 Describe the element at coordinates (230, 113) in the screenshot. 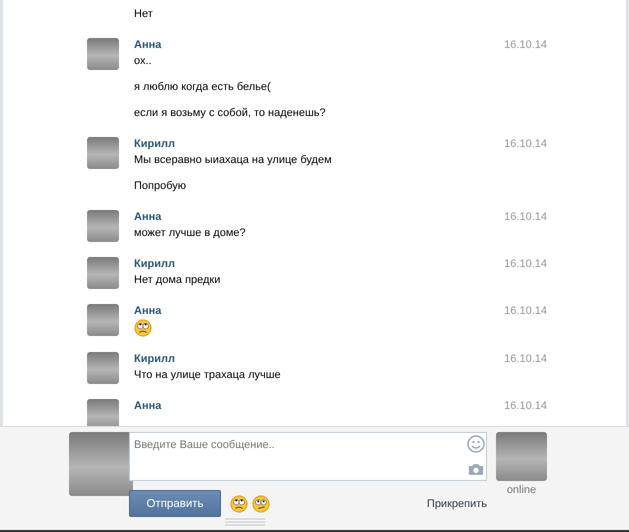

I see `message-text: если я возьму с собой, то наденешь?` at that location.